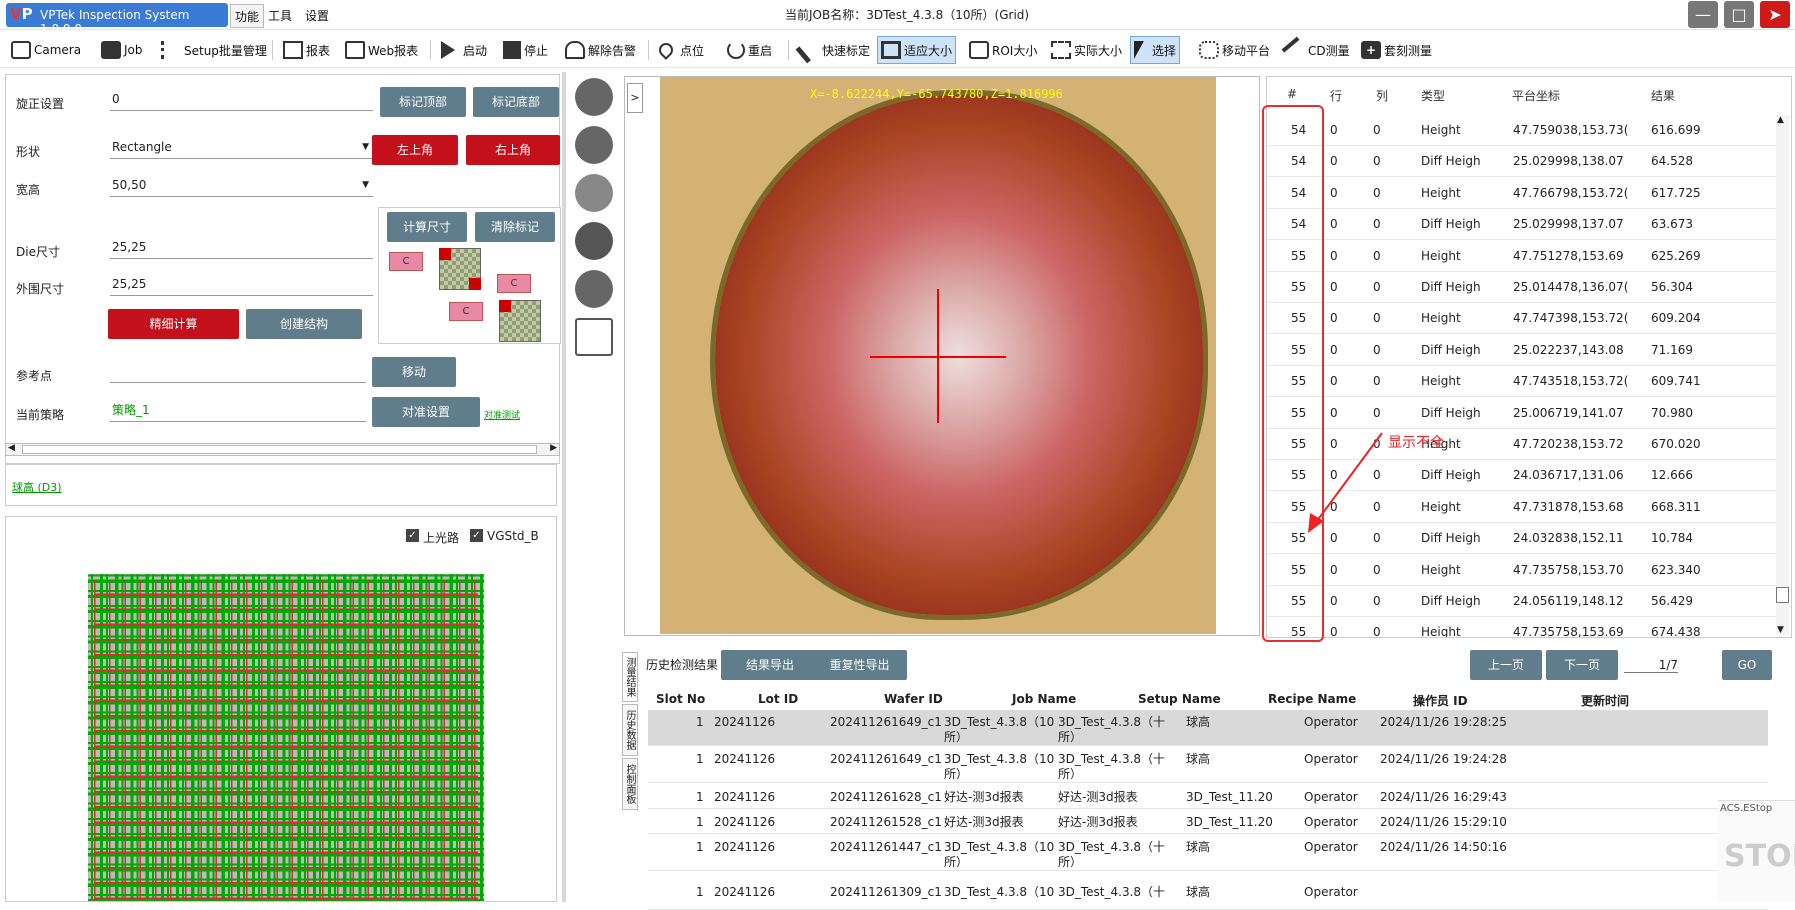 The image size is (1795, 910). What do you see at coordinates (635, 98) in the screenshot?
I see `expand-panel-button: >` at bounding box center [635, 98].